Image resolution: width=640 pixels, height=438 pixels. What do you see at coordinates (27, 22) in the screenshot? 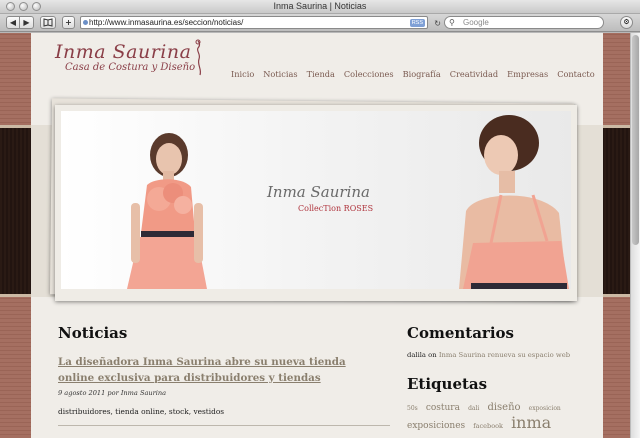
I see `forward-button: ▶` at bounding box center [27, 22].